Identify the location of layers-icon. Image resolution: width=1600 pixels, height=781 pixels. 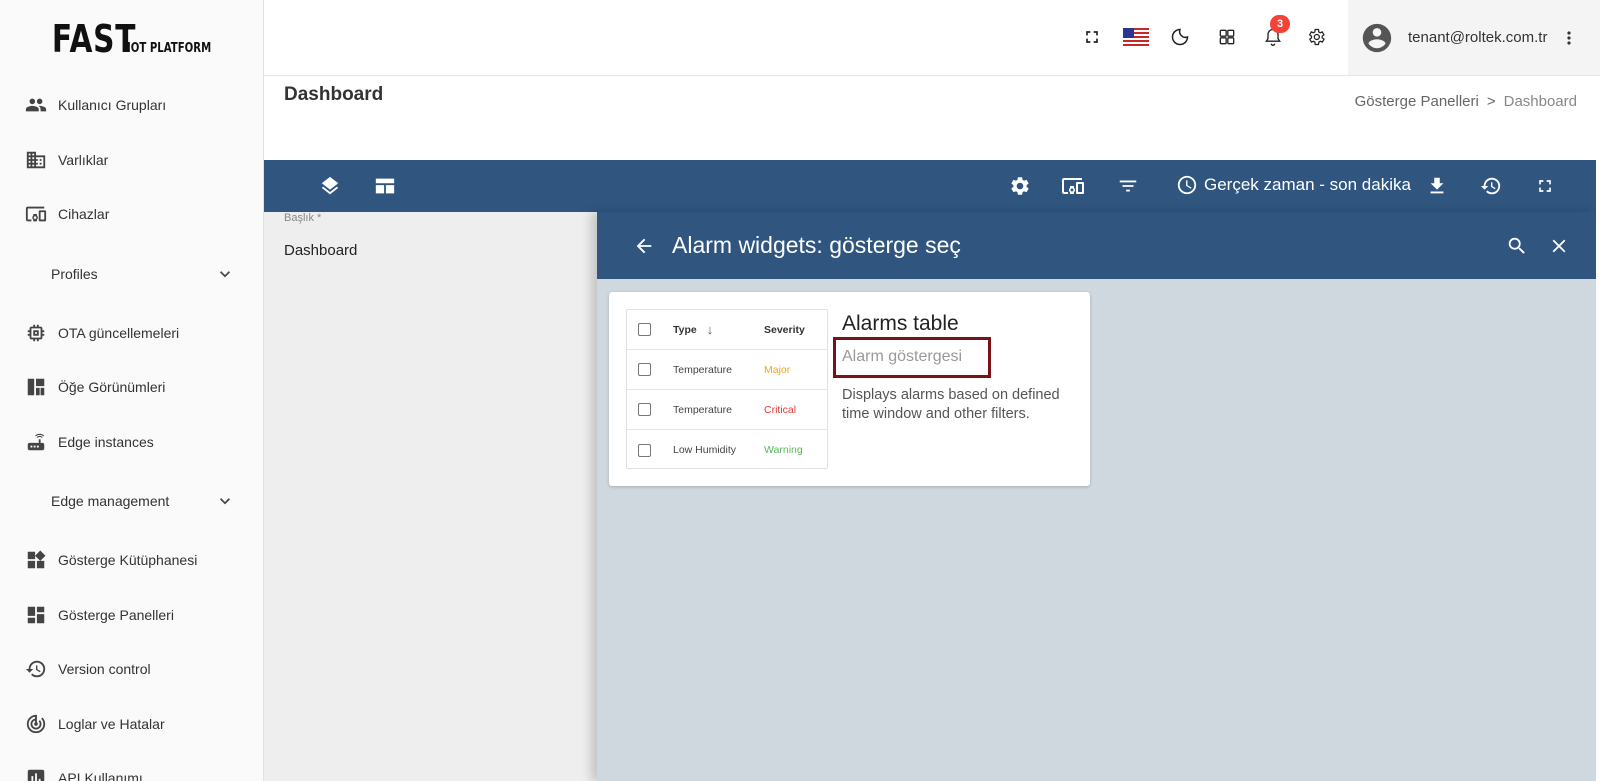
(330, 186).